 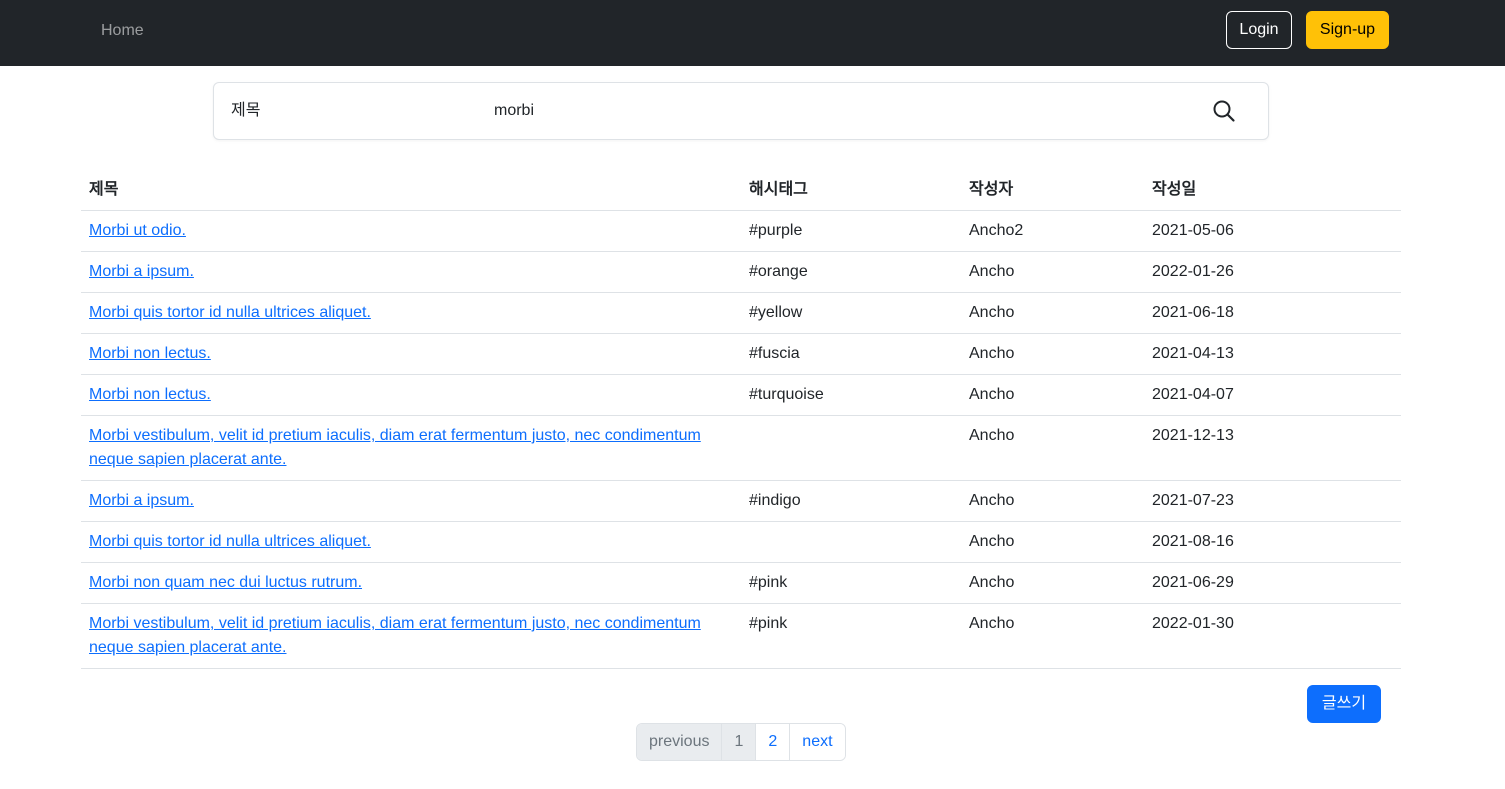 I want to click on header-title: 제목, so click(x=411, y=190).